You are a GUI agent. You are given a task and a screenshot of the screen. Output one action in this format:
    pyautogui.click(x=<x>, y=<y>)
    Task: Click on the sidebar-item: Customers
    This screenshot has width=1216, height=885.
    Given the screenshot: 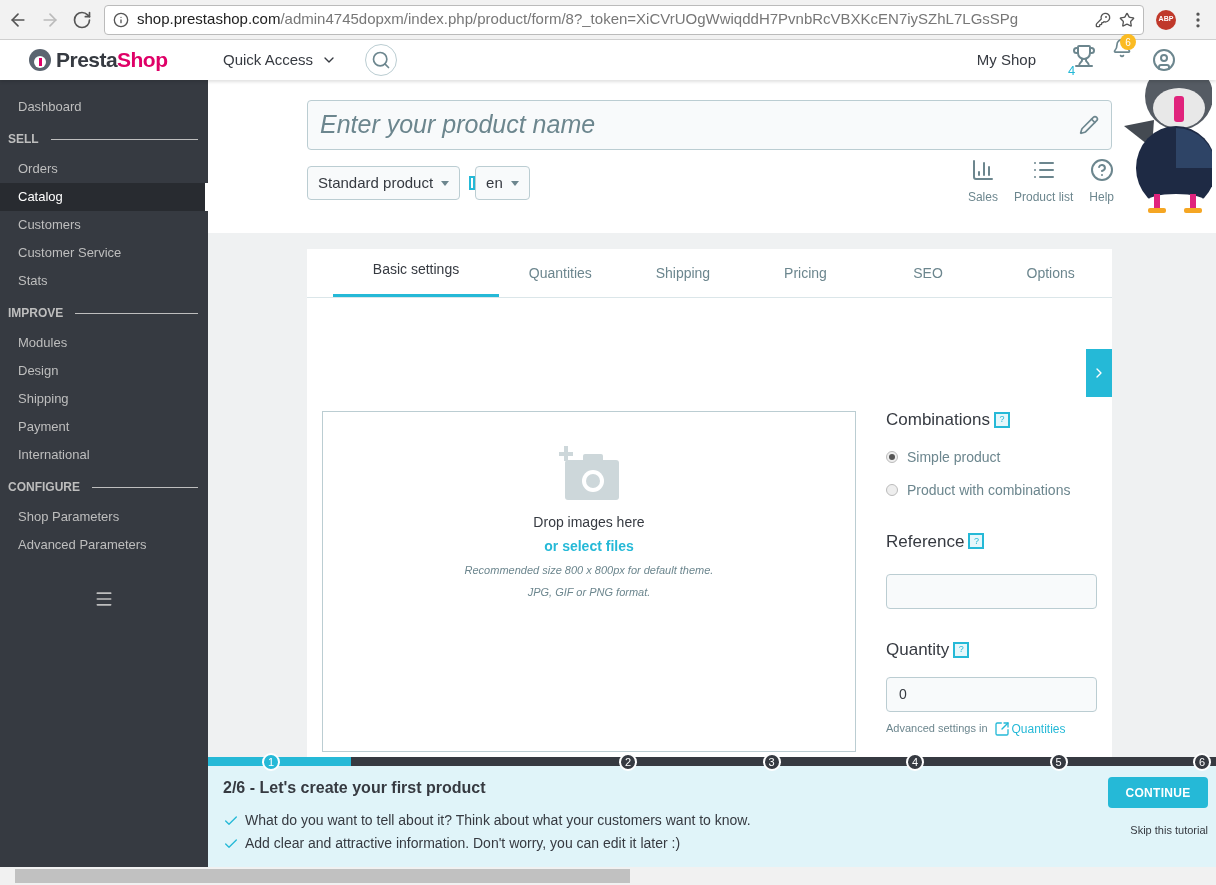 What is the action you would take?
    pyautogui.click(x=104, y=225)
    